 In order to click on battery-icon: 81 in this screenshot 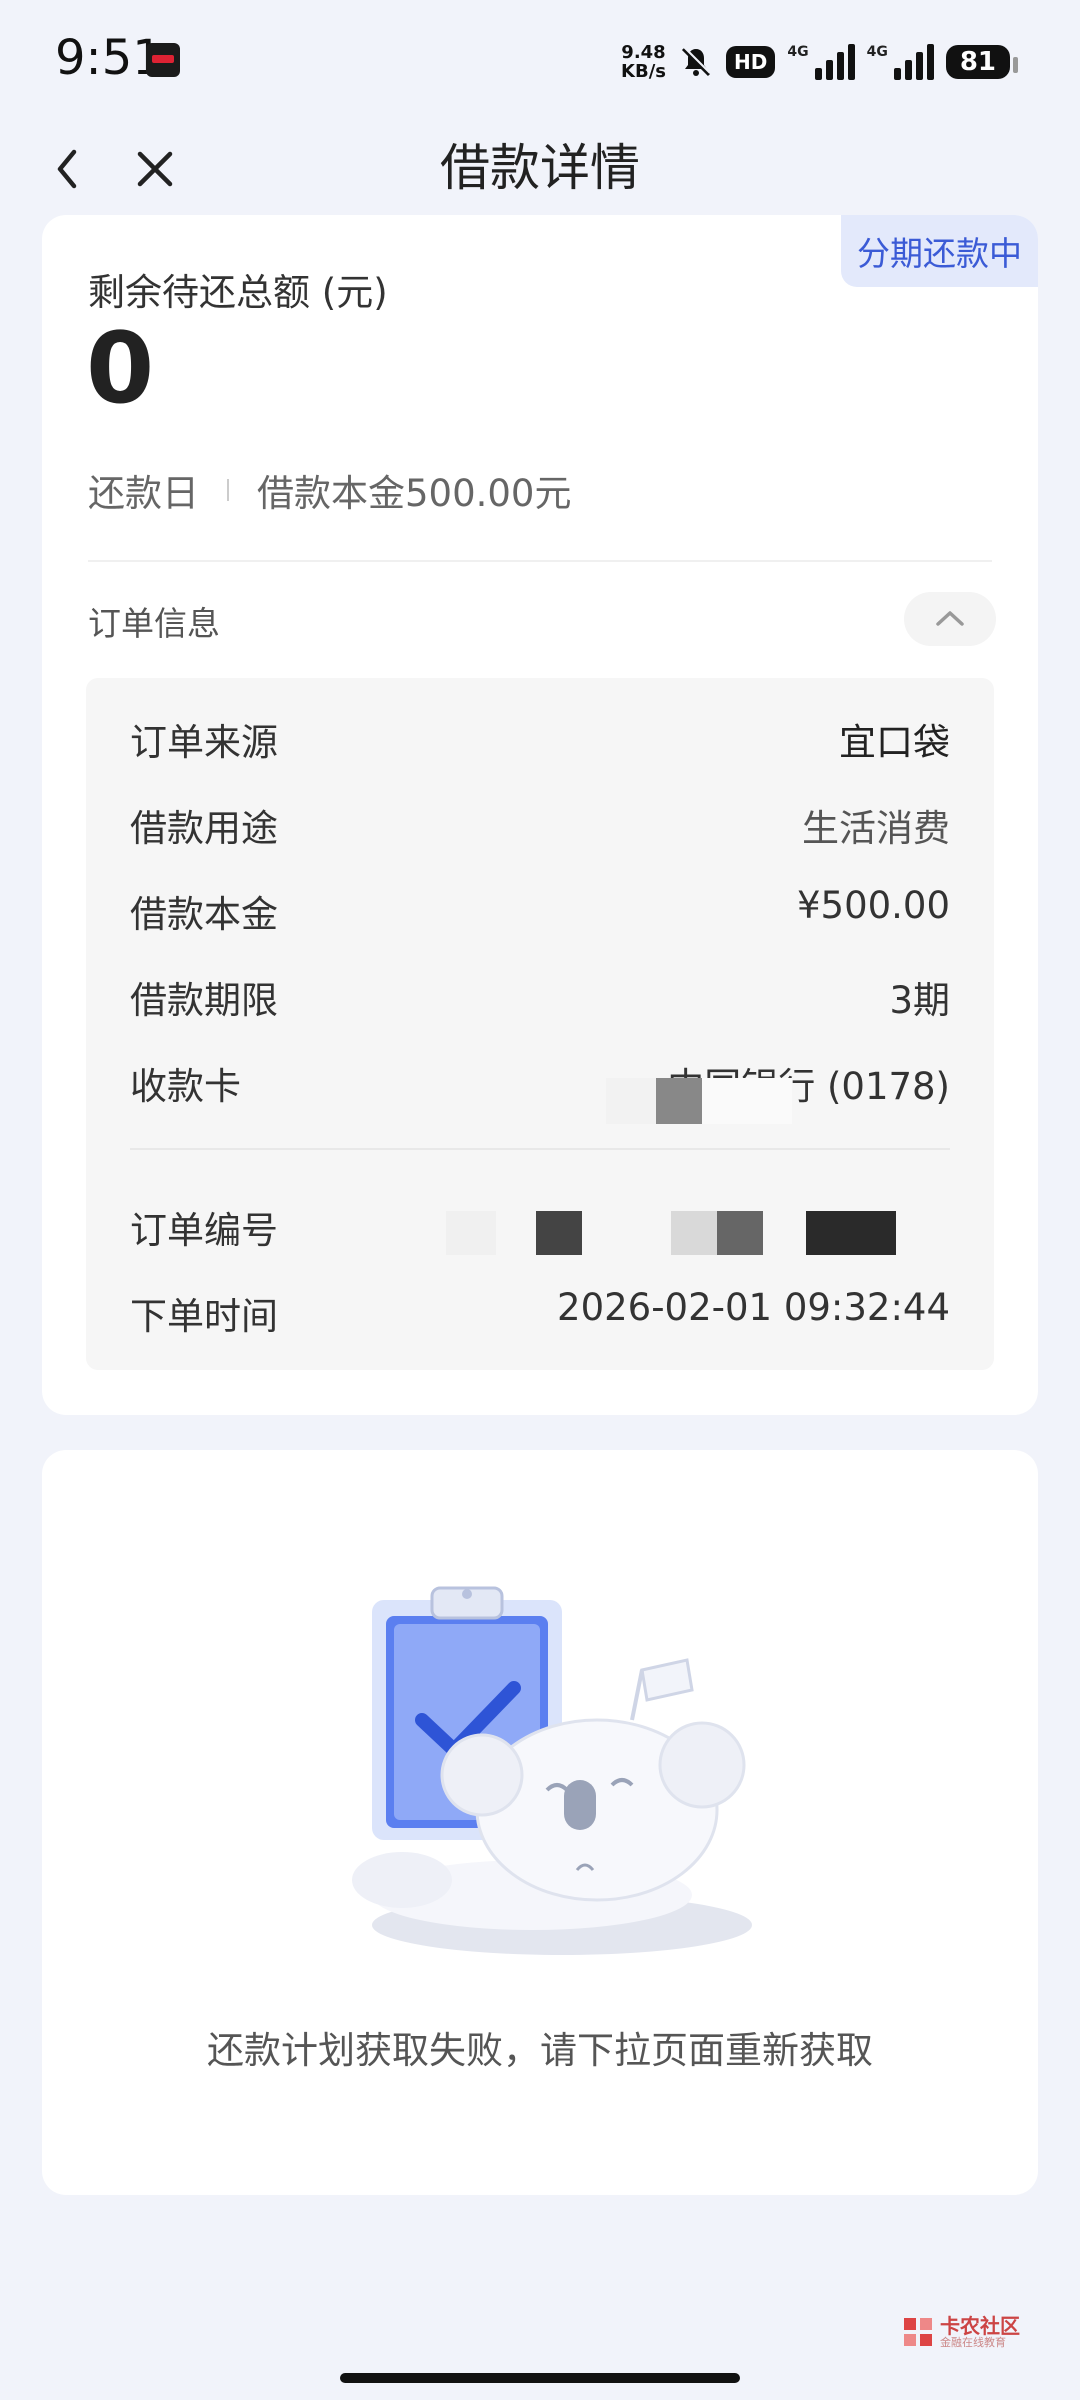, I will do `click(982, 62)`.